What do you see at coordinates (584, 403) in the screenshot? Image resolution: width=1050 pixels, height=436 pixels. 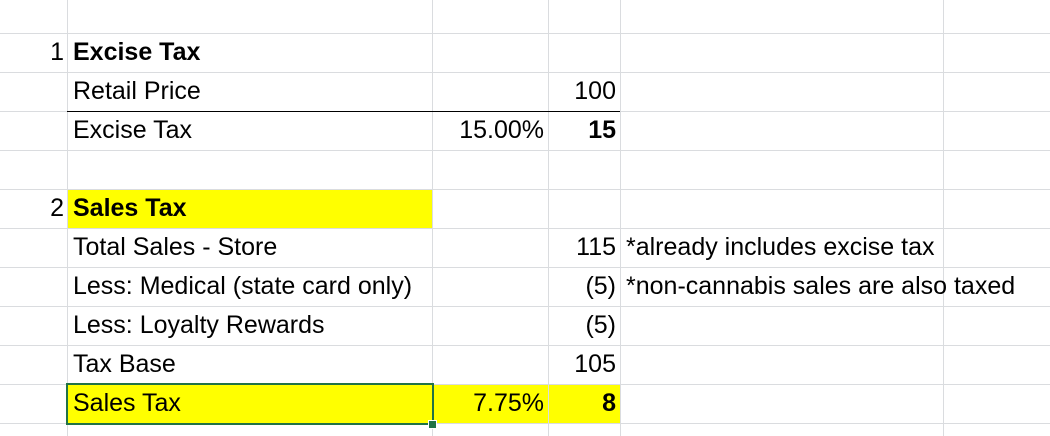 I see `value-sales-tax: 8` at bounding box center [584, 403].